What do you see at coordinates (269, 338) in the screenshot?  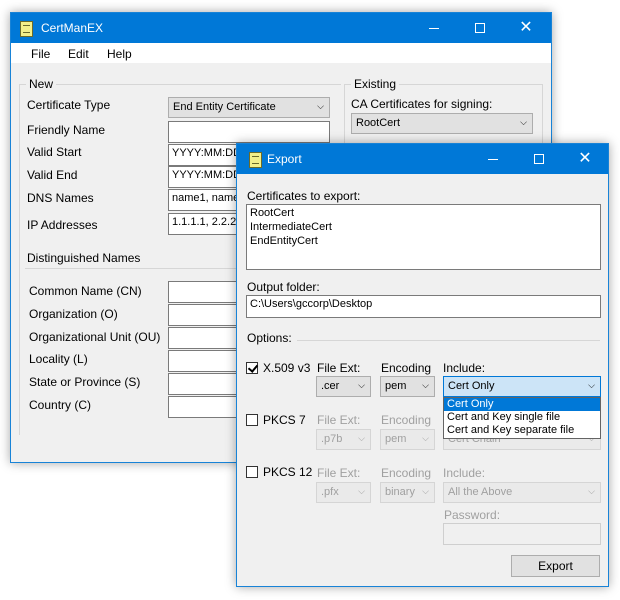 I see `options-label: Options:` at bounding box center [269, 338].